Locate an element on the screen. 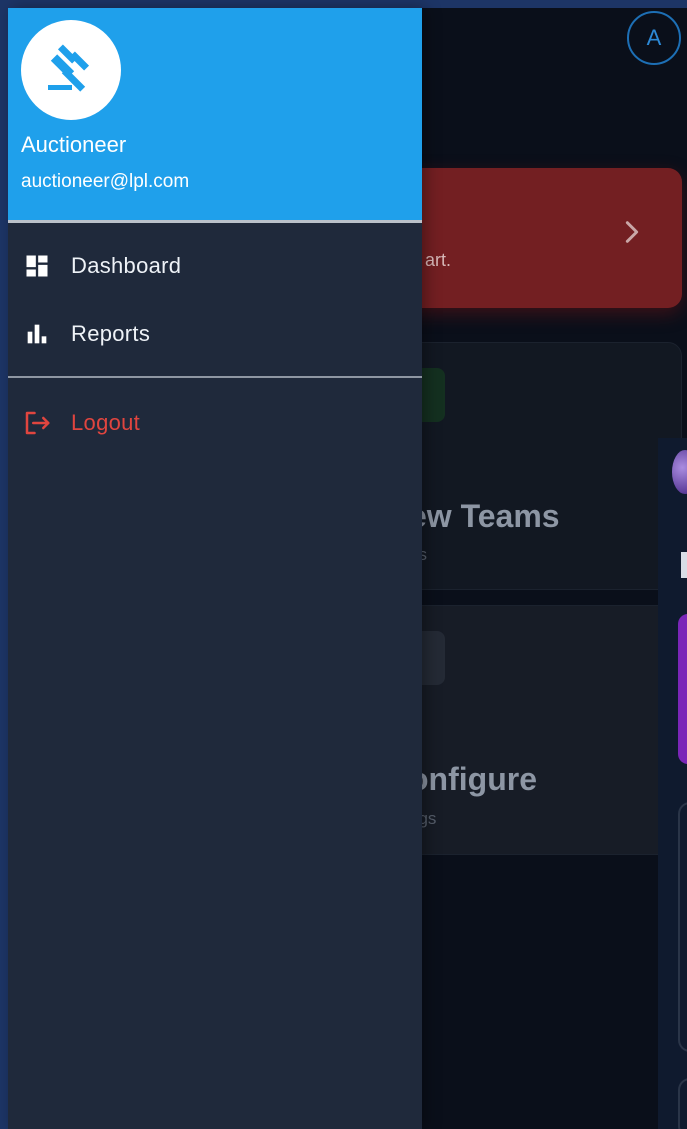 This screenshot has height=1129, width=687. bar-chart-icon is located at coordinates (37, 334).